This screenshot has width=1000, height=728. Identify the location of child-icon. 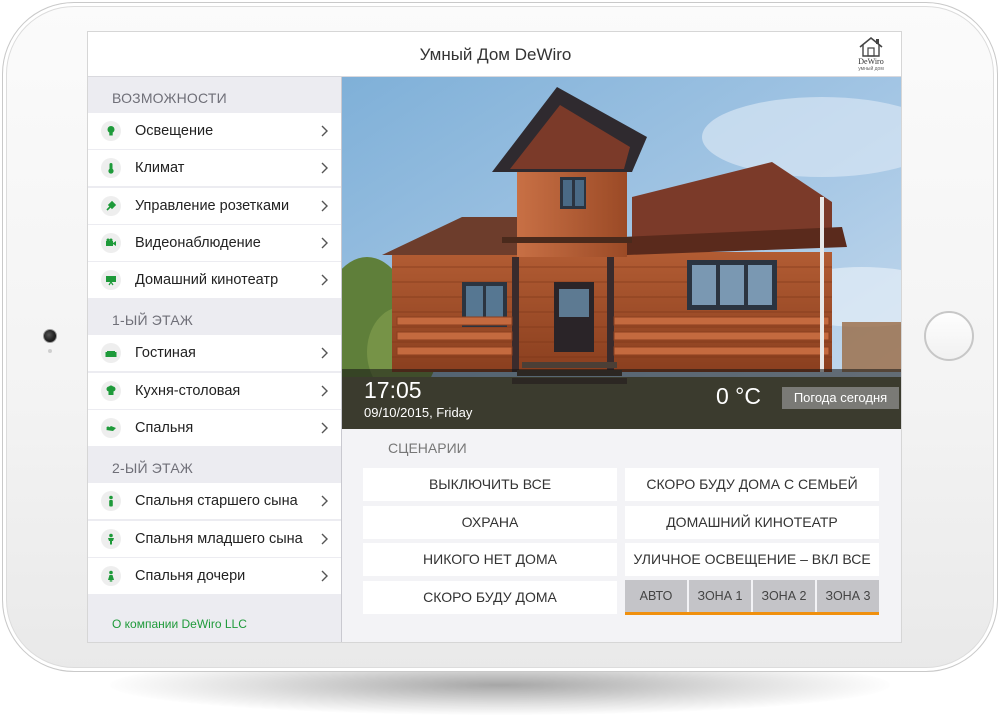
(111, 538).